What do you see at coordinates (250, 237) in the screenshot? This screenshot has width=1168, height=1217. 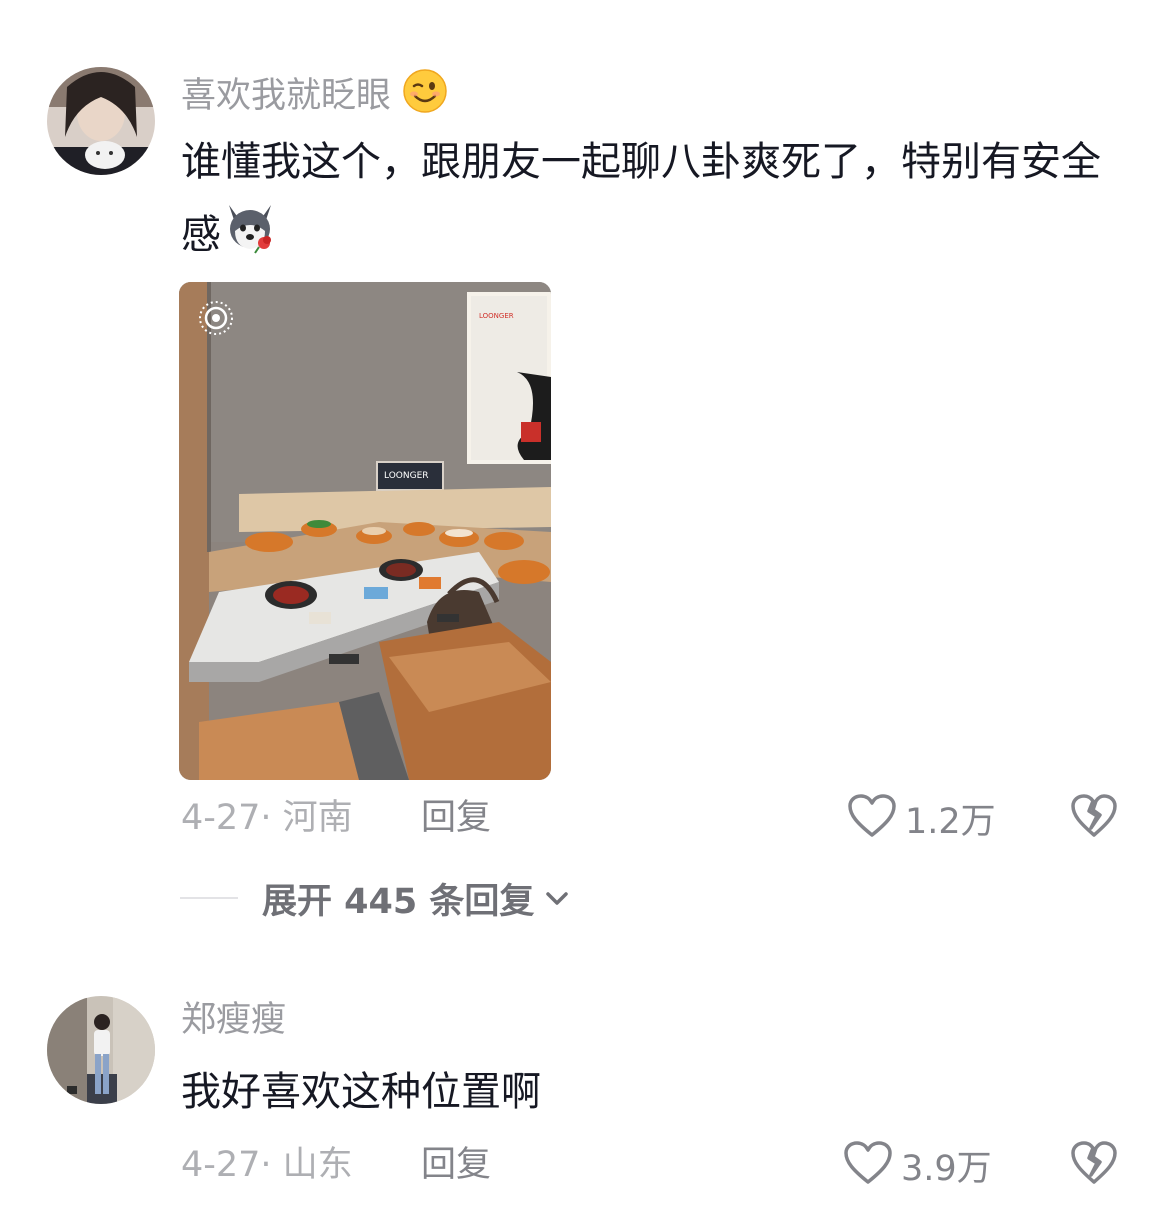 I see `husky-rose-emoji-icon` at bounding box center [250, 237].